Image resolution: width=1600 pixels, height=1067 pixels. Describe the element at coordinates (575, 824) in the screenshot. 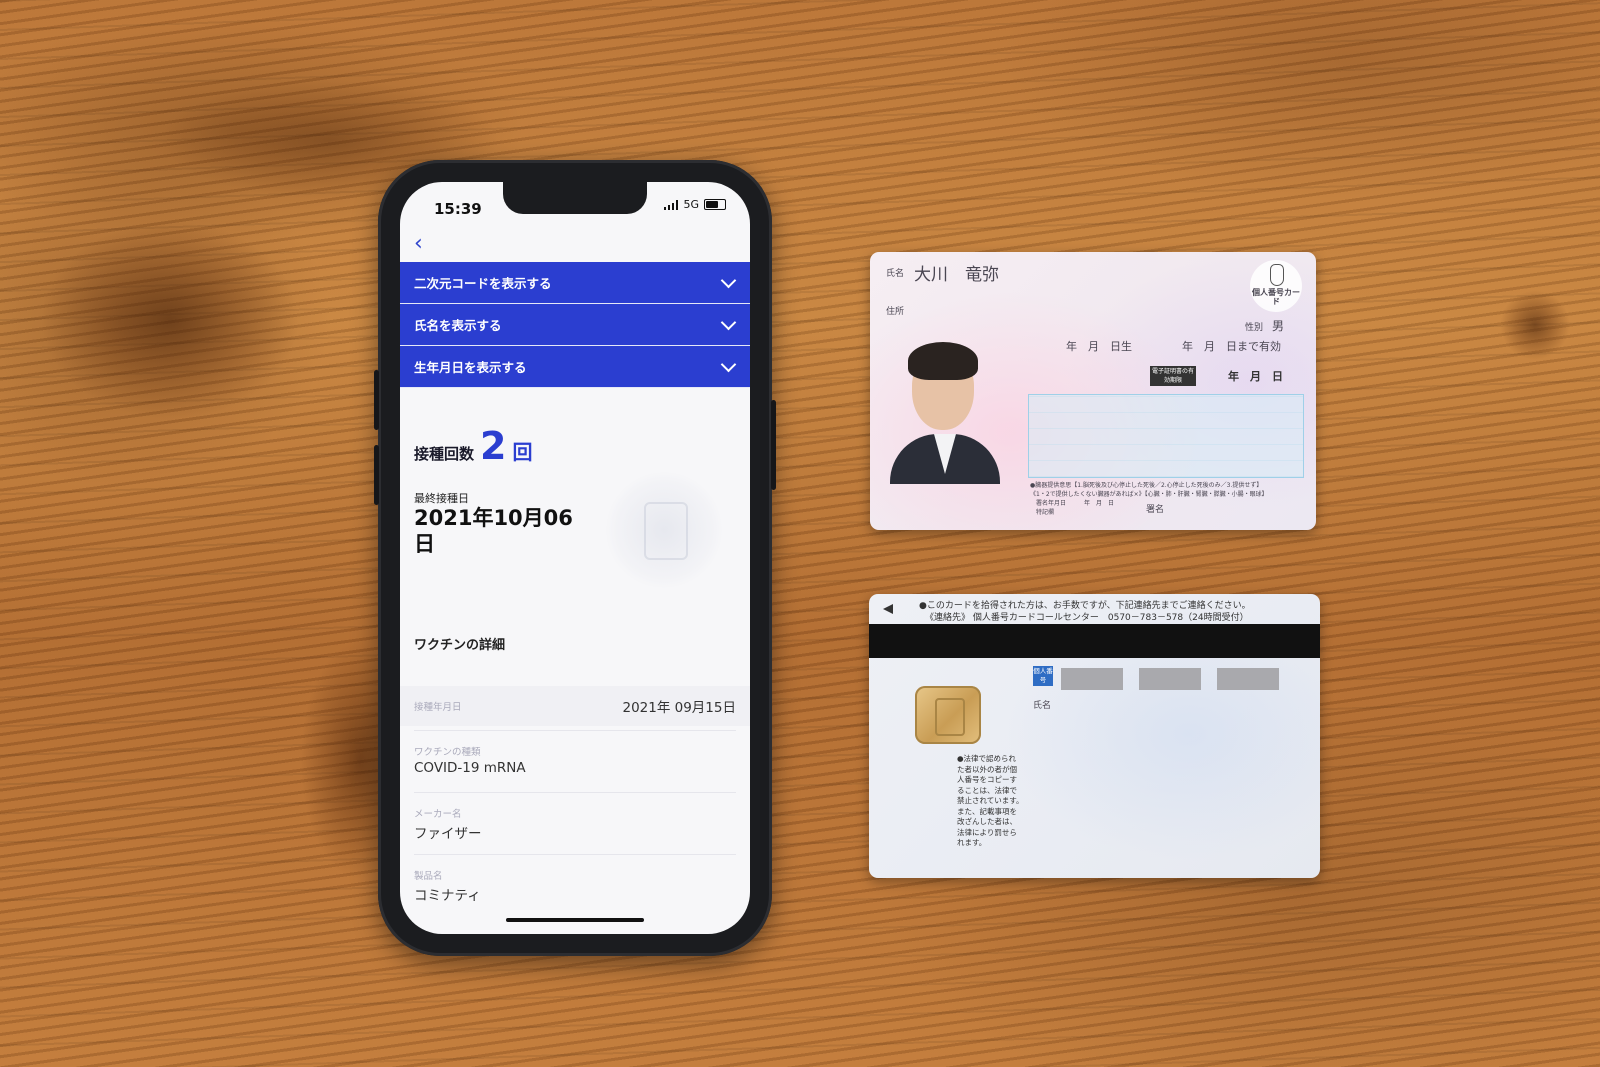

I see `detail-row-manufacturer: メーカー名 ファイザー` at that location.